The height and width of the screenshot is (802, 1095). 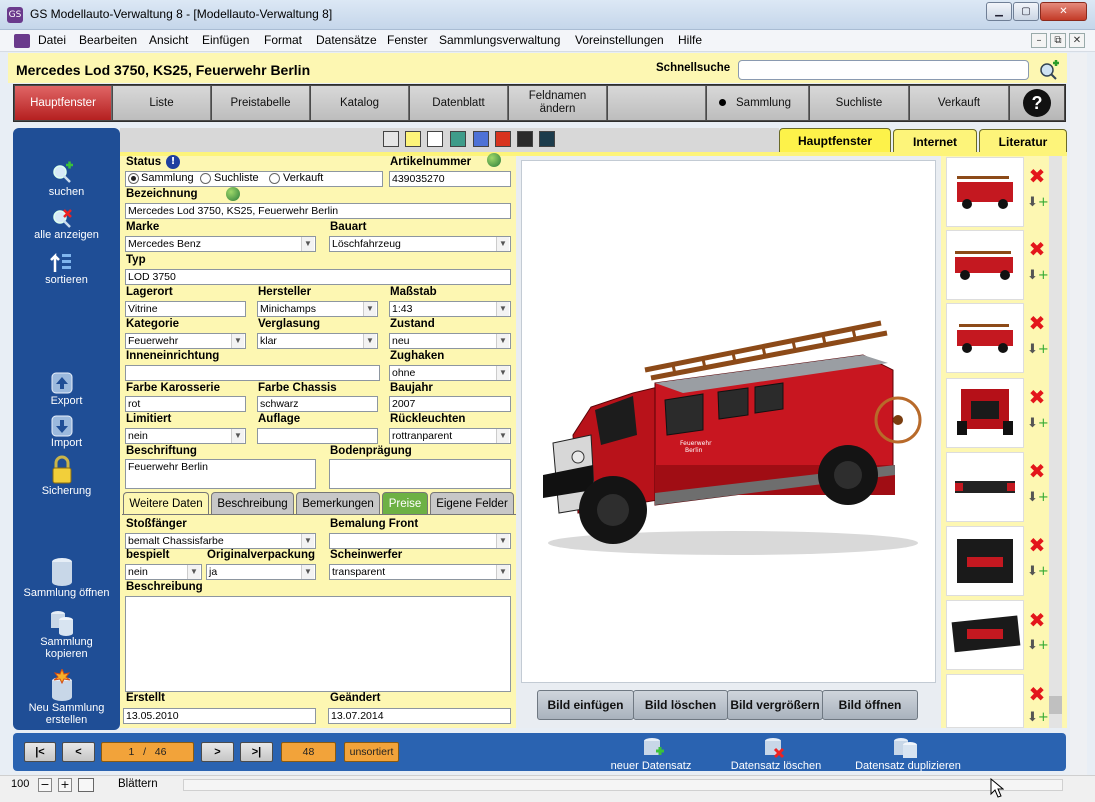 I want to click on subtab-weitere-daten: Weitere Daten, so click(x=166, y=503).